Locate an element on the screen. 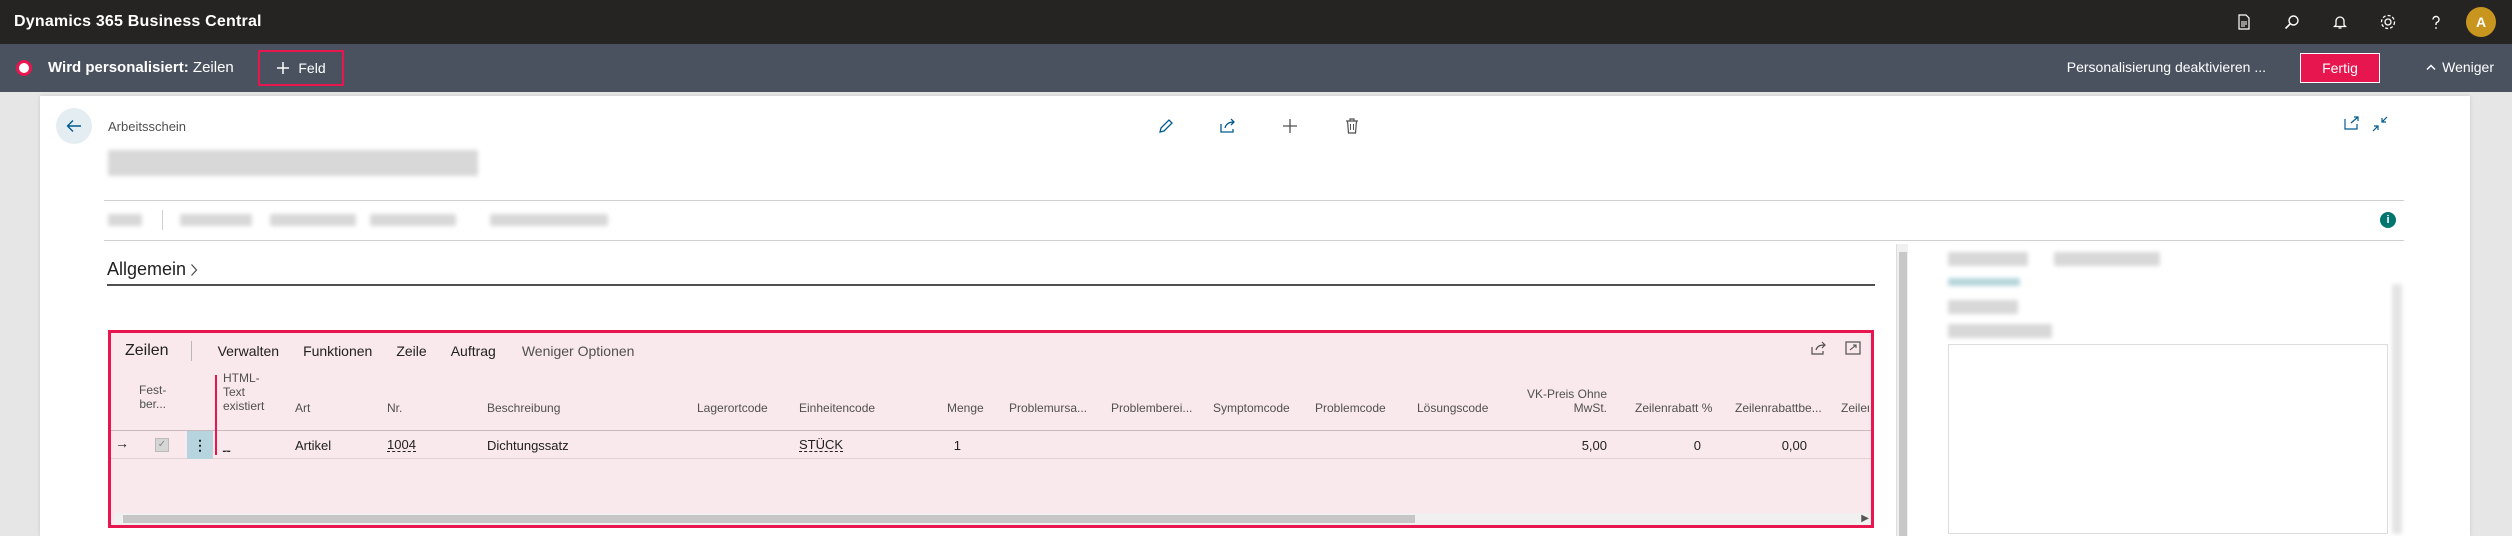  back-arrow-icon is located at coordinates (73, 126).